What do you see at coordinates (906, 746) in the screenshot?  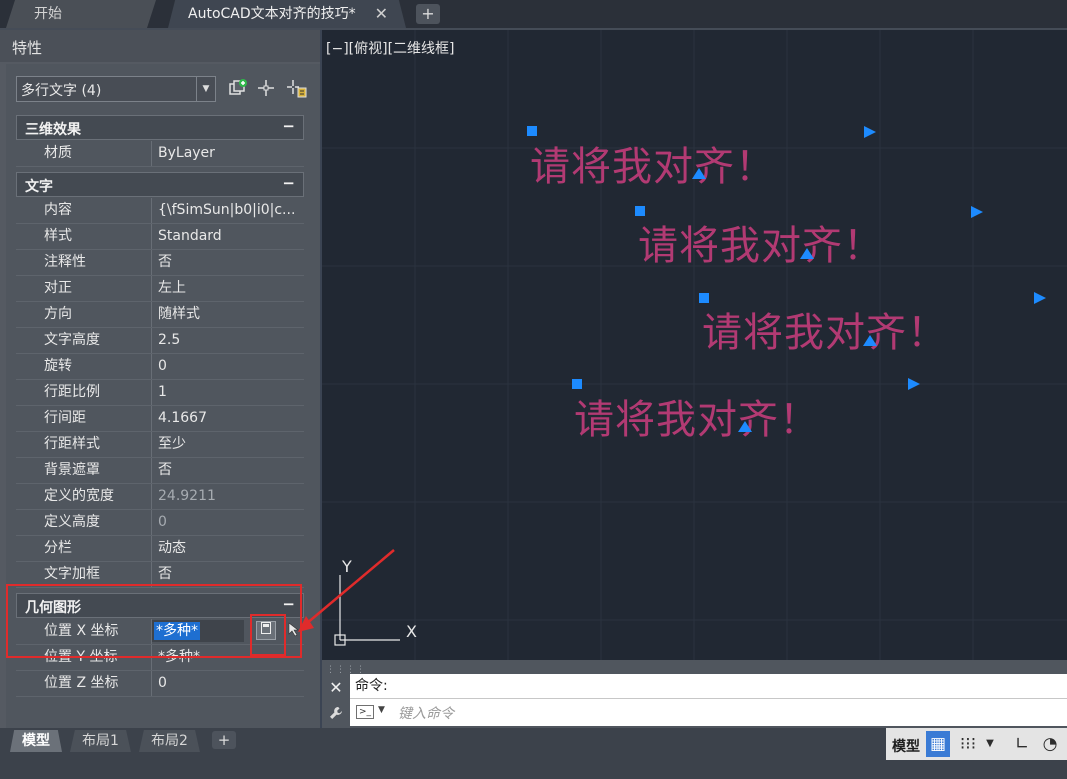 I see `model-space-button: 模型` at bounding box center [906, 746].